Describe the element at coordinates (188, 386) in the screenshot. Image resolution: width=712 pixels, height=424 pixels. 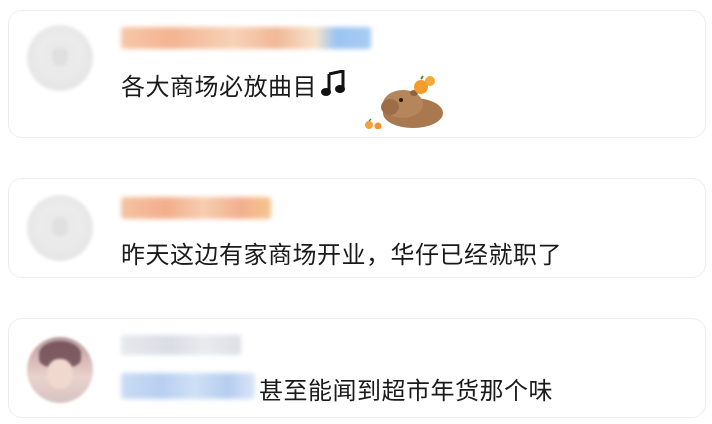
I see `reply-mention-redacted` at that location.